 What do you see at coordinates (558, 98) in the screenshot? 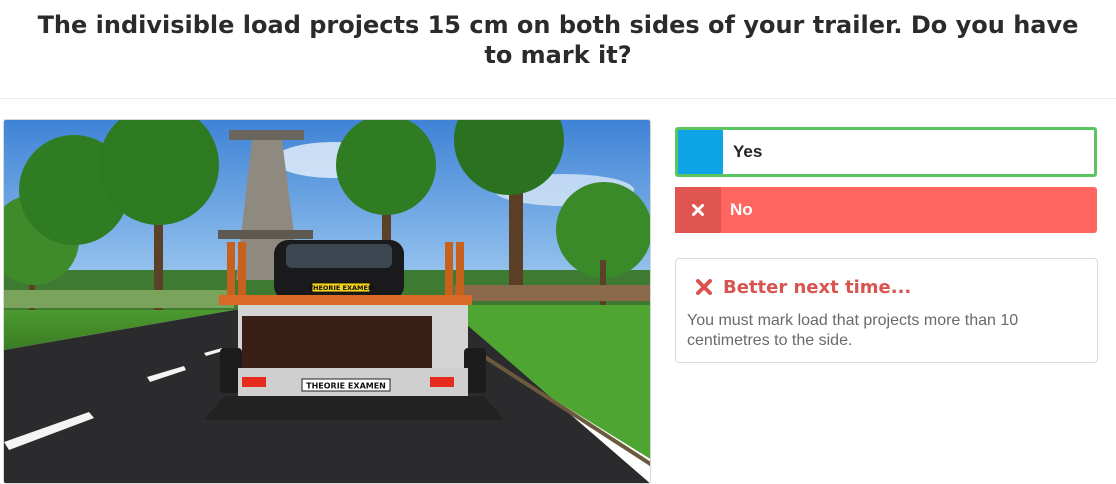
I see `divider` at bounding box center [558, 98].